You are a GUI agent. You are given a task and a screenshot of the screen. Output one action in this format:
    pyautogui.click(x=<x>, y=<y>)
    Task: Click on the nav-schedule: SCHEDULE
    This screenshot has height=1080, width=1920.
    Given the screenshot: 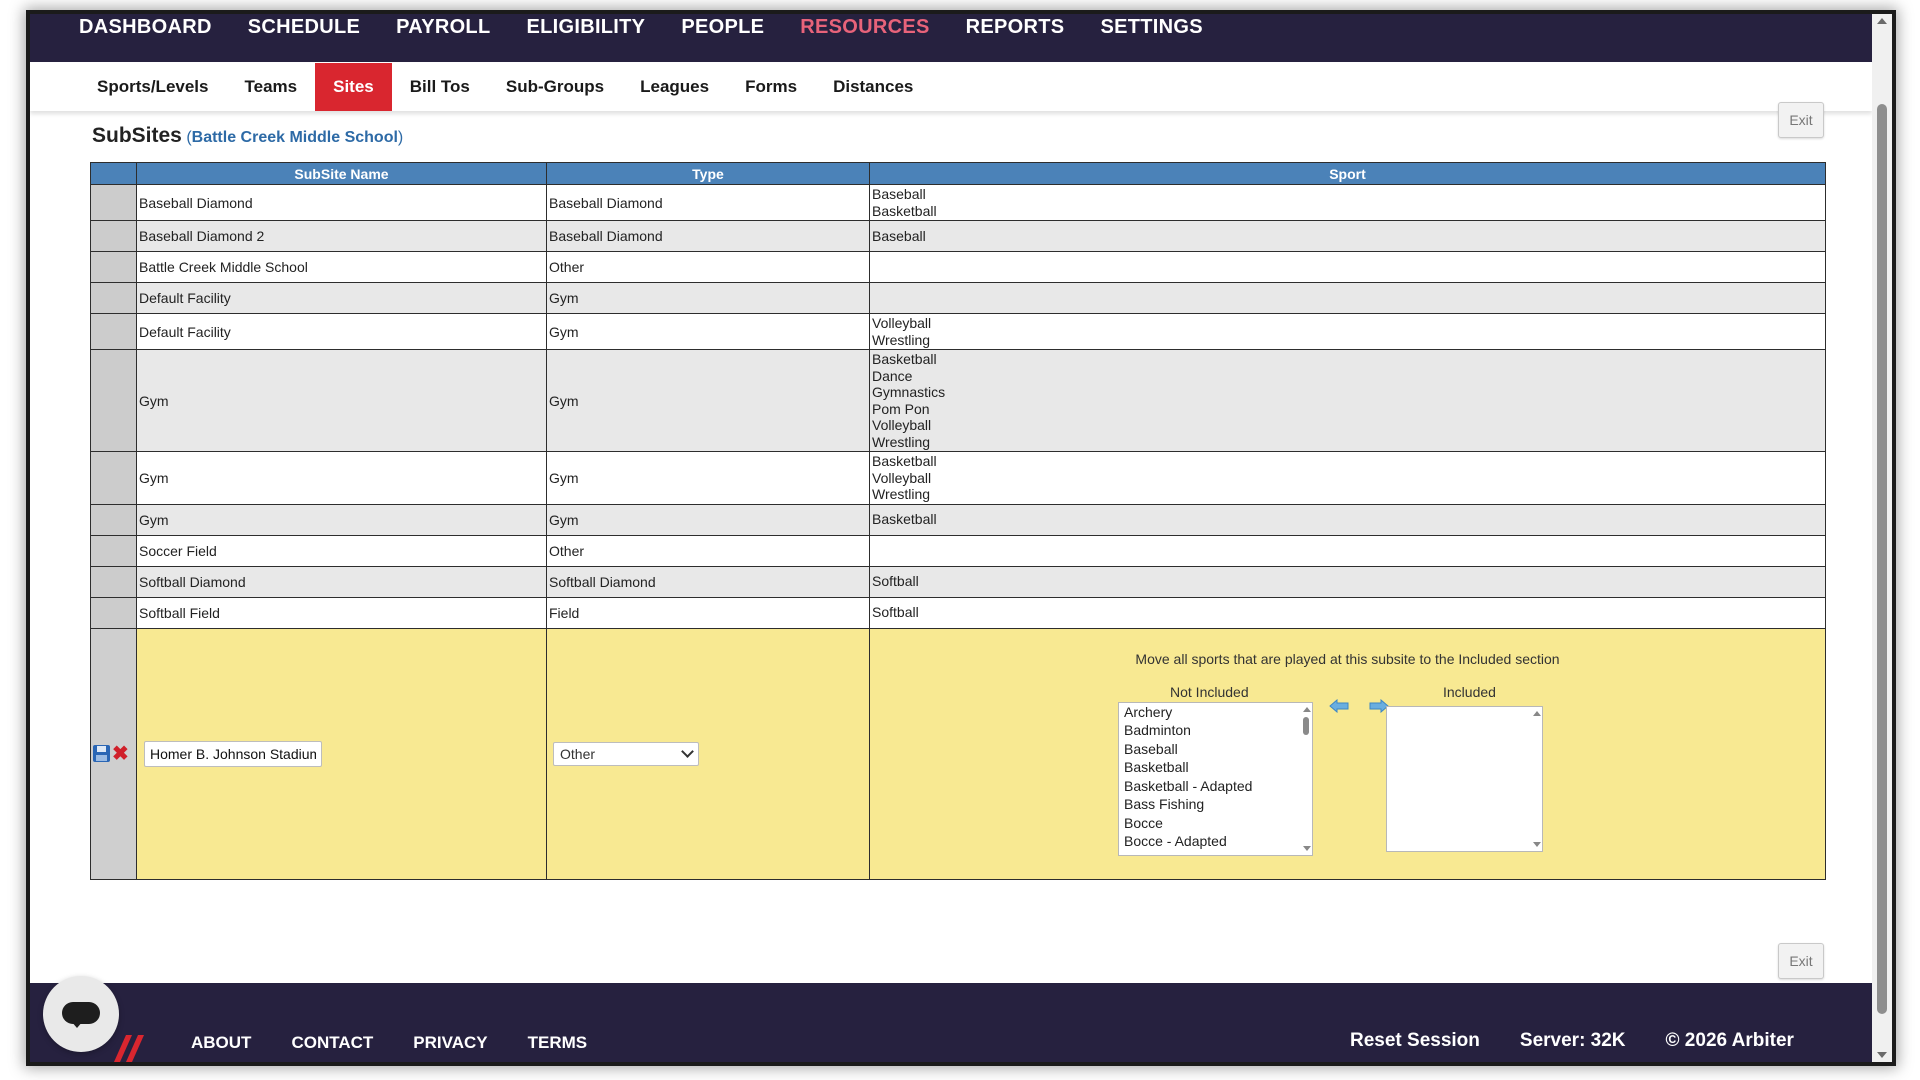 What is the action you would take?
    pyautogui.click(x=304, y=27)
    